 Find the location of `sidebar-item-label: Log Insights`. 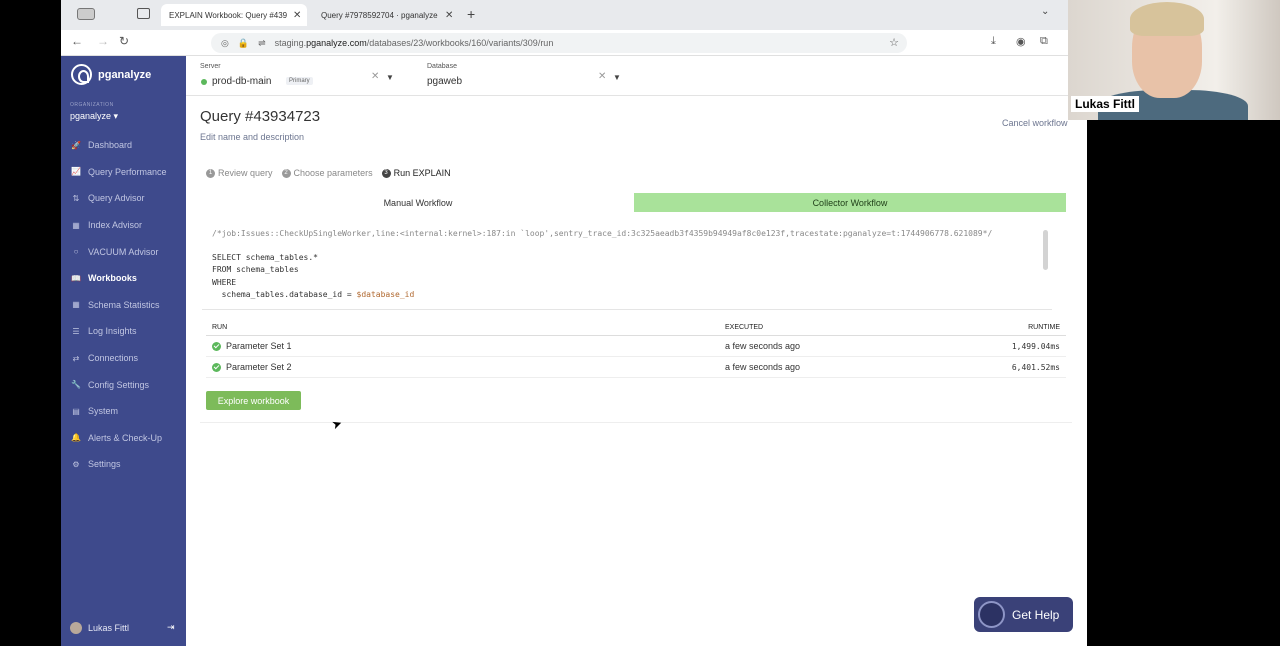

sidebar-item-label: Log Insights is located at coordinates (112, 331).